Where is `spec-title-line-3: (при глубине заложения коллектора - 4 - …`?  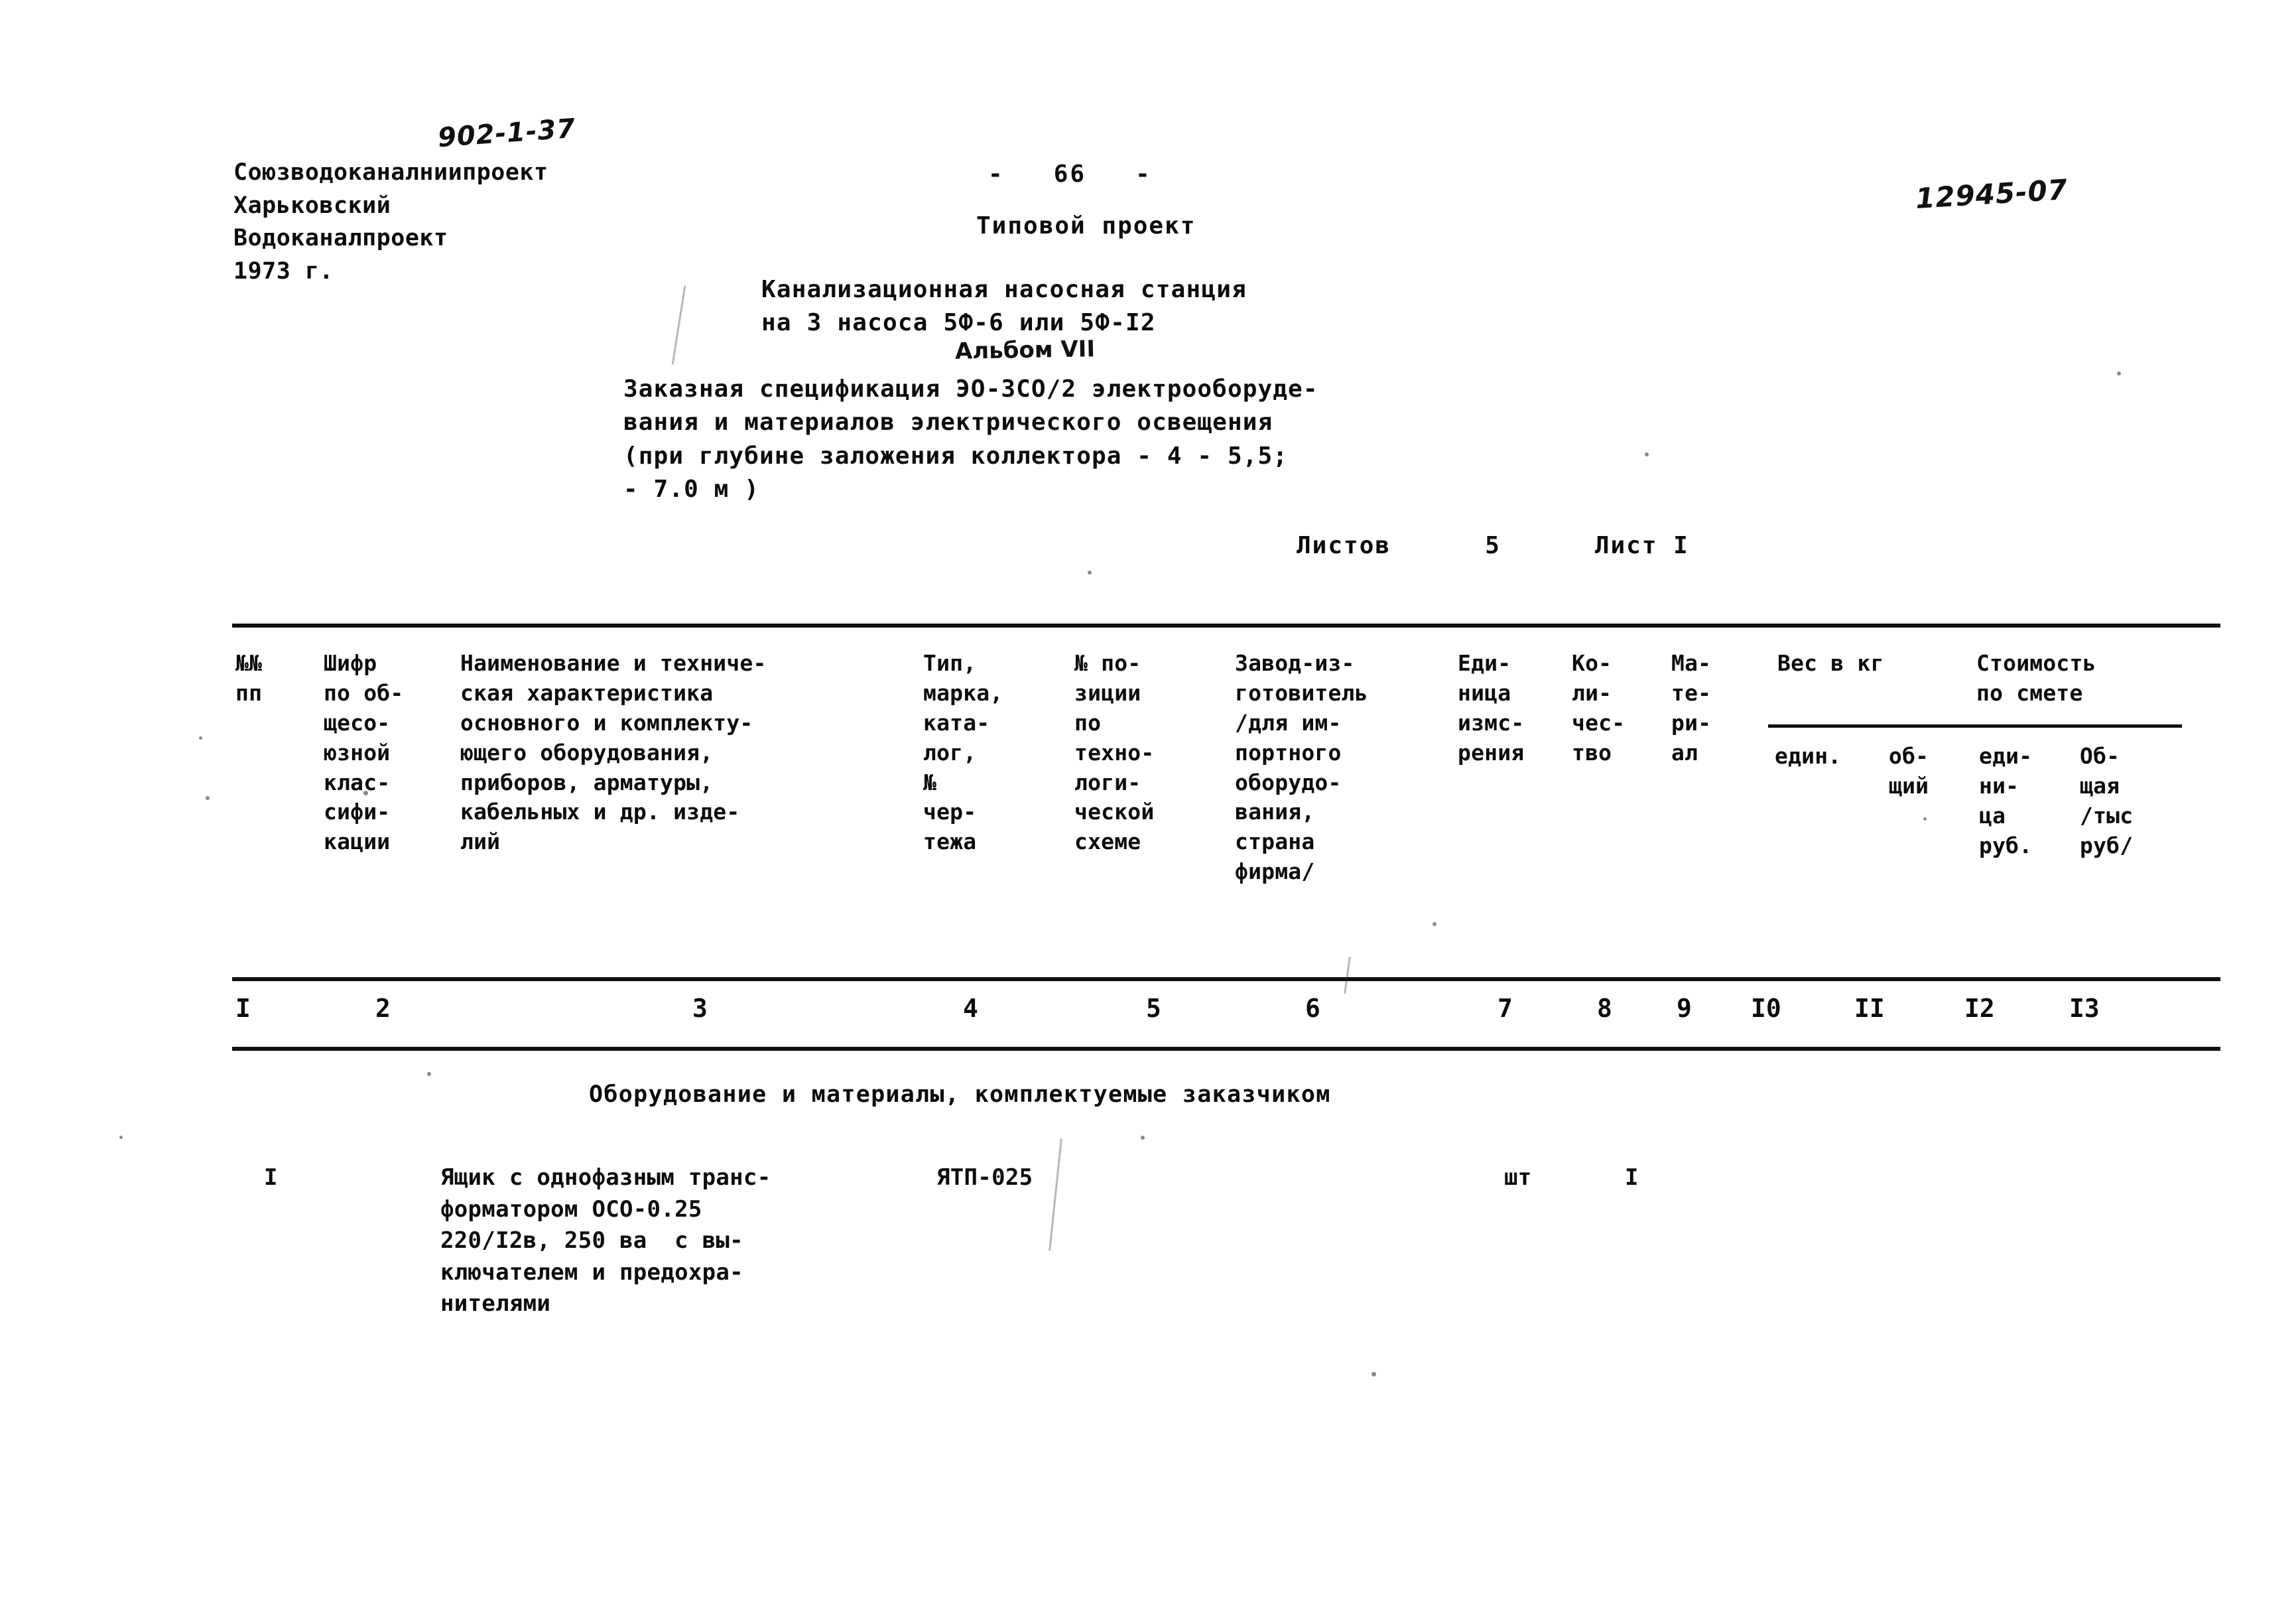
spec-title-line-3: (при глубине заложения коллектора - 4 - … is located at coordinates (956, 456).